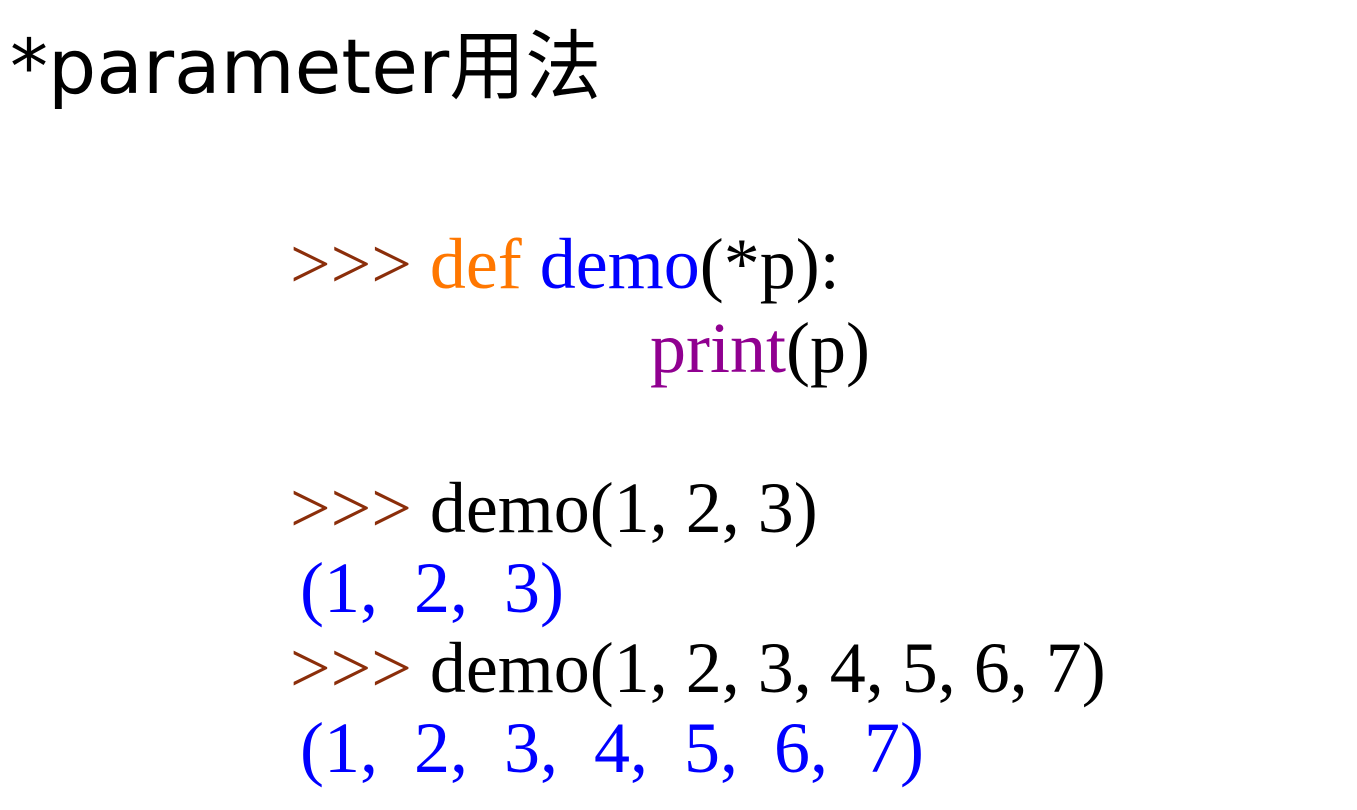 This screenshot has width=1357, height=810. I want to click on function-name: demo, so click(619, 264).